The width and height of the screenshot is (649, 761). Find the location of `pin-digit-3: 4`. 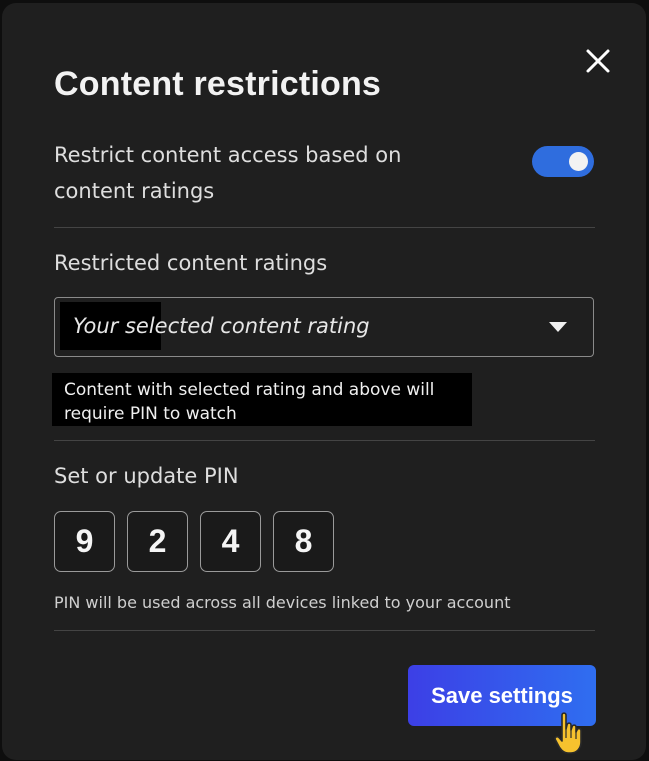

pin-digit-3: 4 is located at coordinates (230, 541).